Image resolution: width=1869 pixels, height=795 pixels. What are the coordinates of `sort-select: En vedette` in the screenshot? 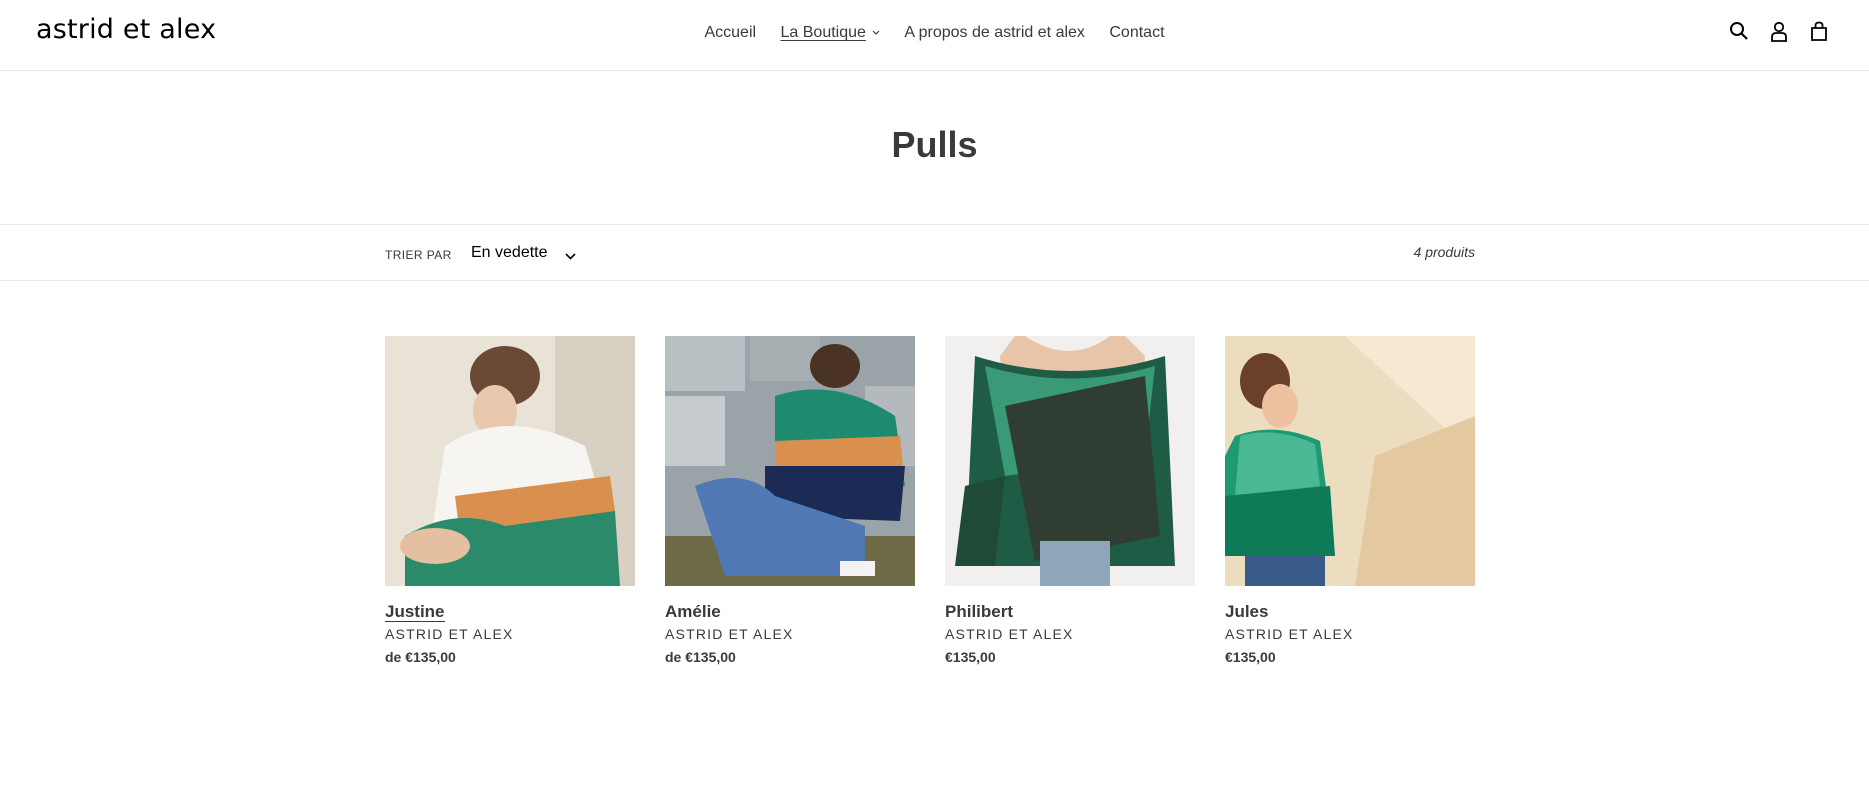 It's located at (523, 254).